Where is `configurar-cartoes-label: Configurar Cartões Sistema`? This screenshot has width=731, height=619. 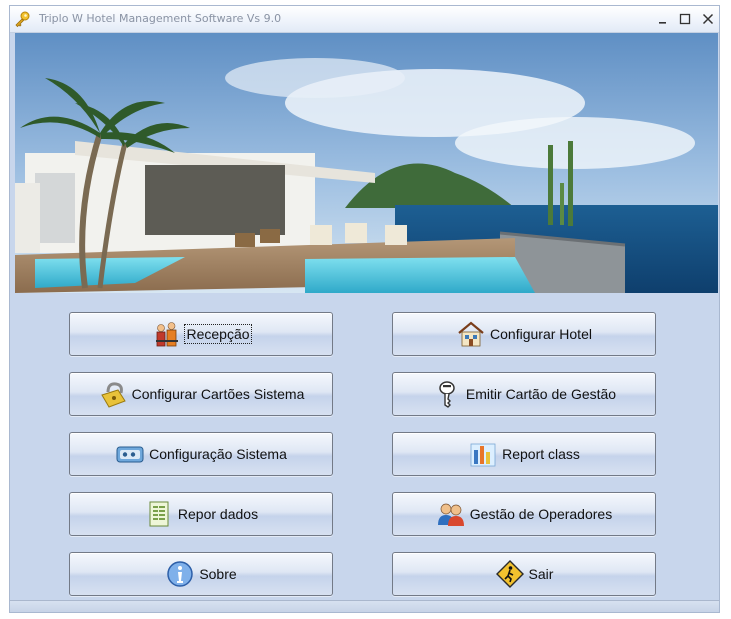
configurar-cartoes-label: Configurar Cartões Sistema is located at coordinates (218, 394).